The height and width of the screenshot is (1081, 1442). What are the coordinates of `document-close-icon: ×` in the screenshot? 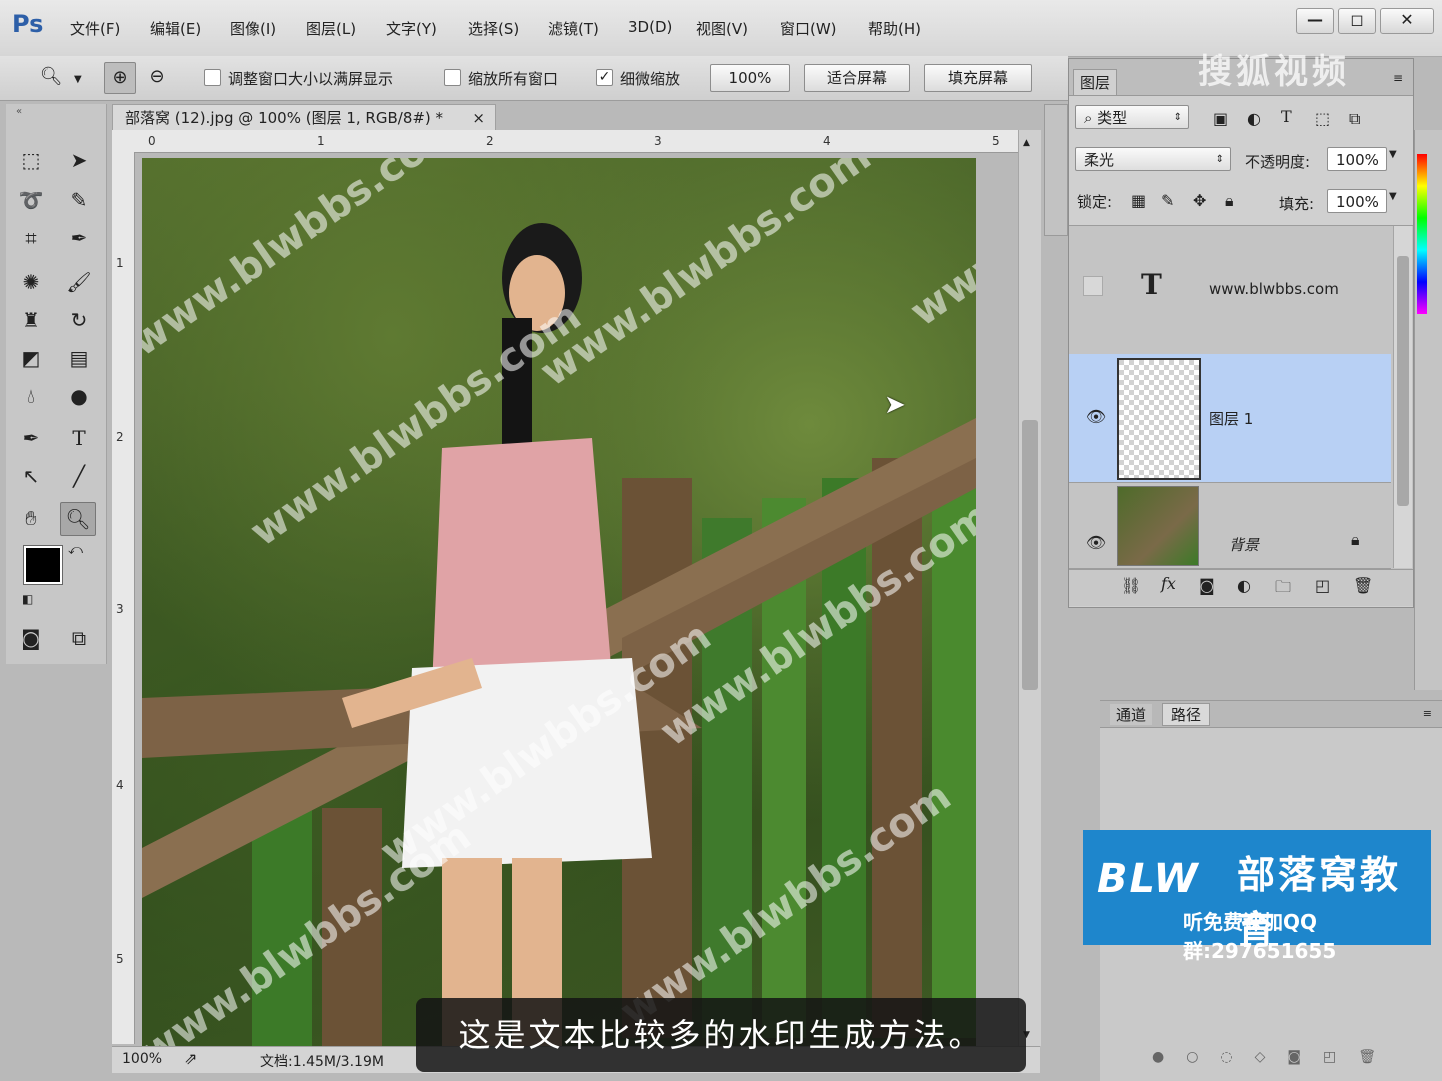 It's located at (478, 118).